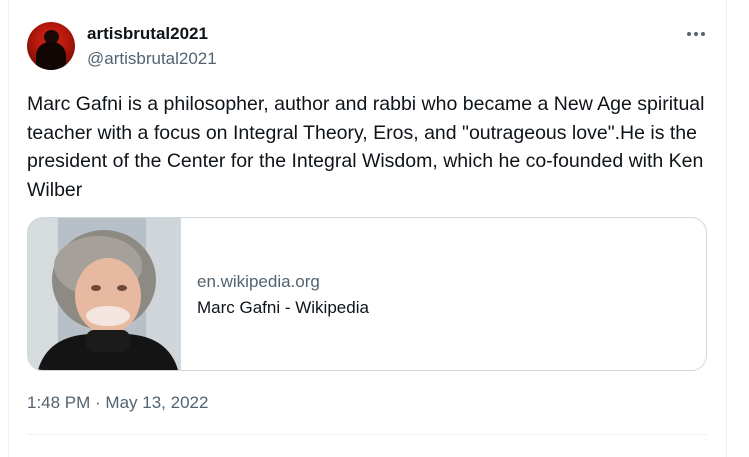 This screenshot has width=749, height=457. I want to click on more-options-button, so click(696, 34).